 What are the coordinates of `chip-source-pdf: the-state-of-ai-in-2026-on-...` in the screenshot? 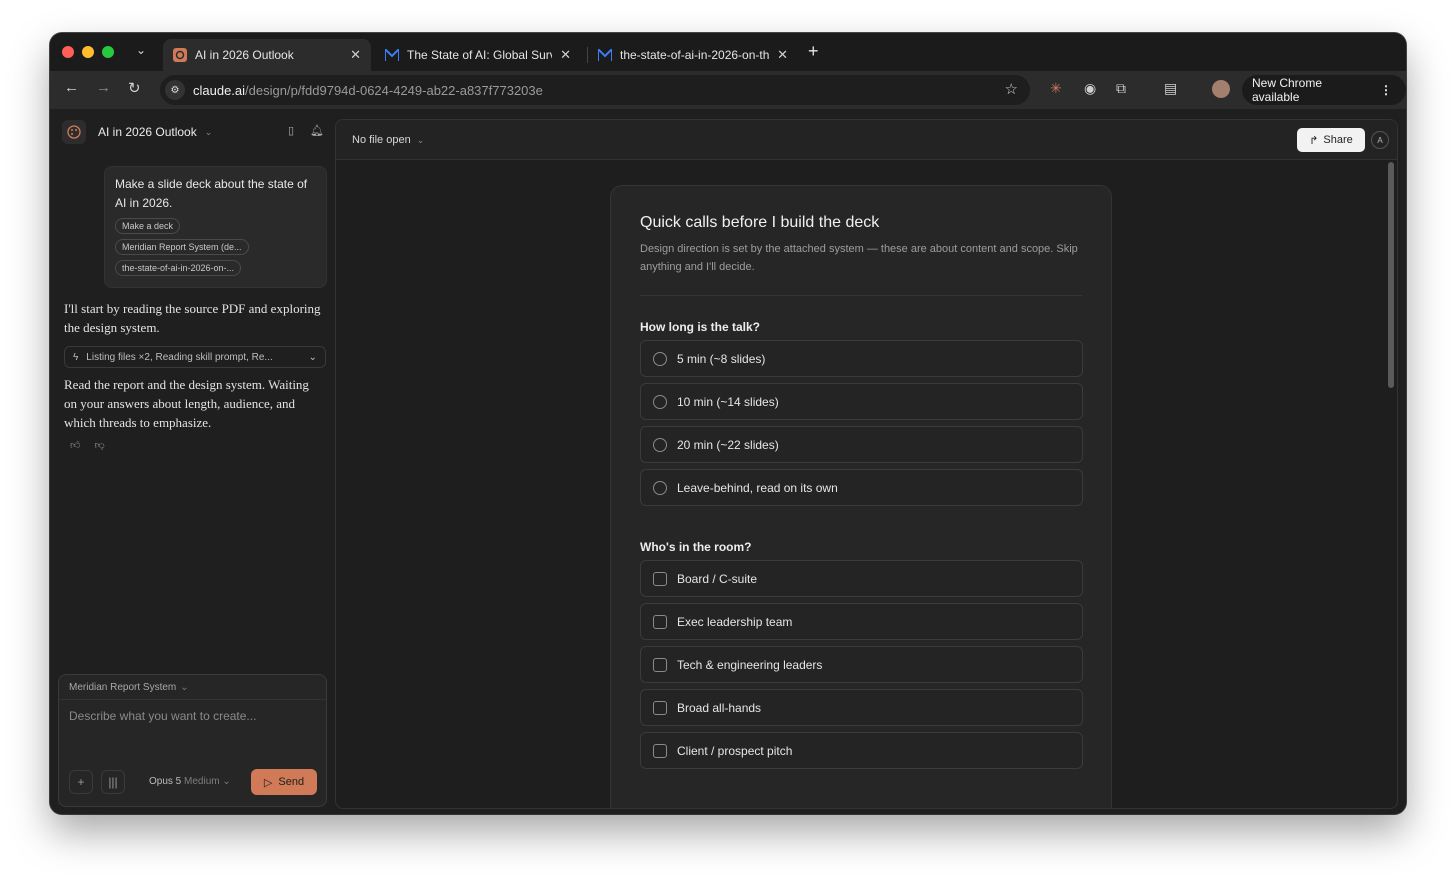 It's located at (178, 268).